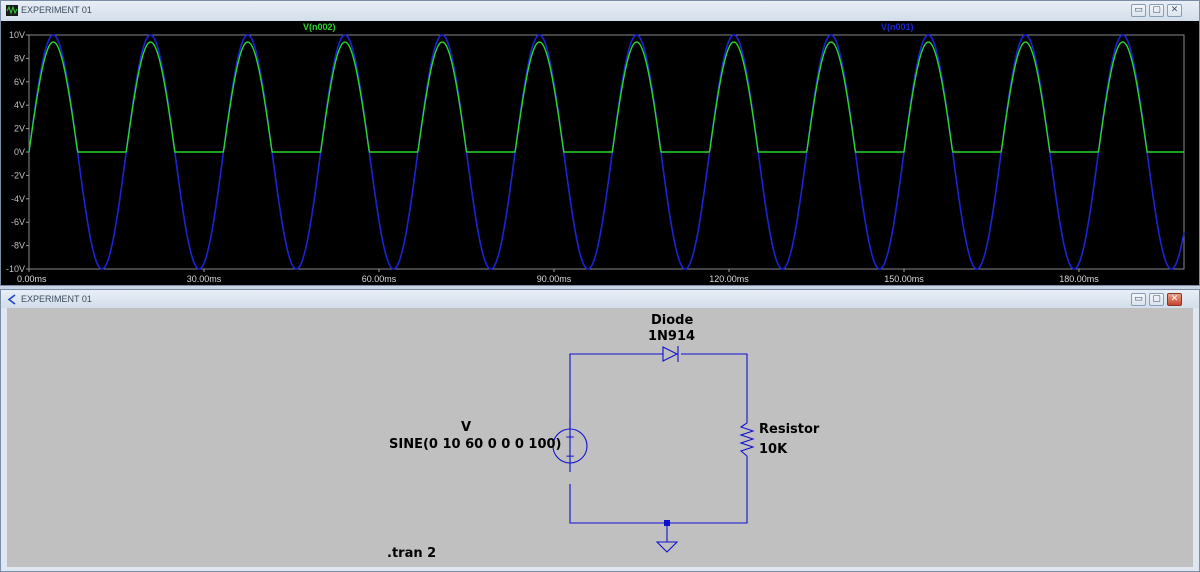  What do you see at coordinates (554, 279) in the screenshot?
I see `x-tick-label: 90.00ms` at bounding box center [554, 279].